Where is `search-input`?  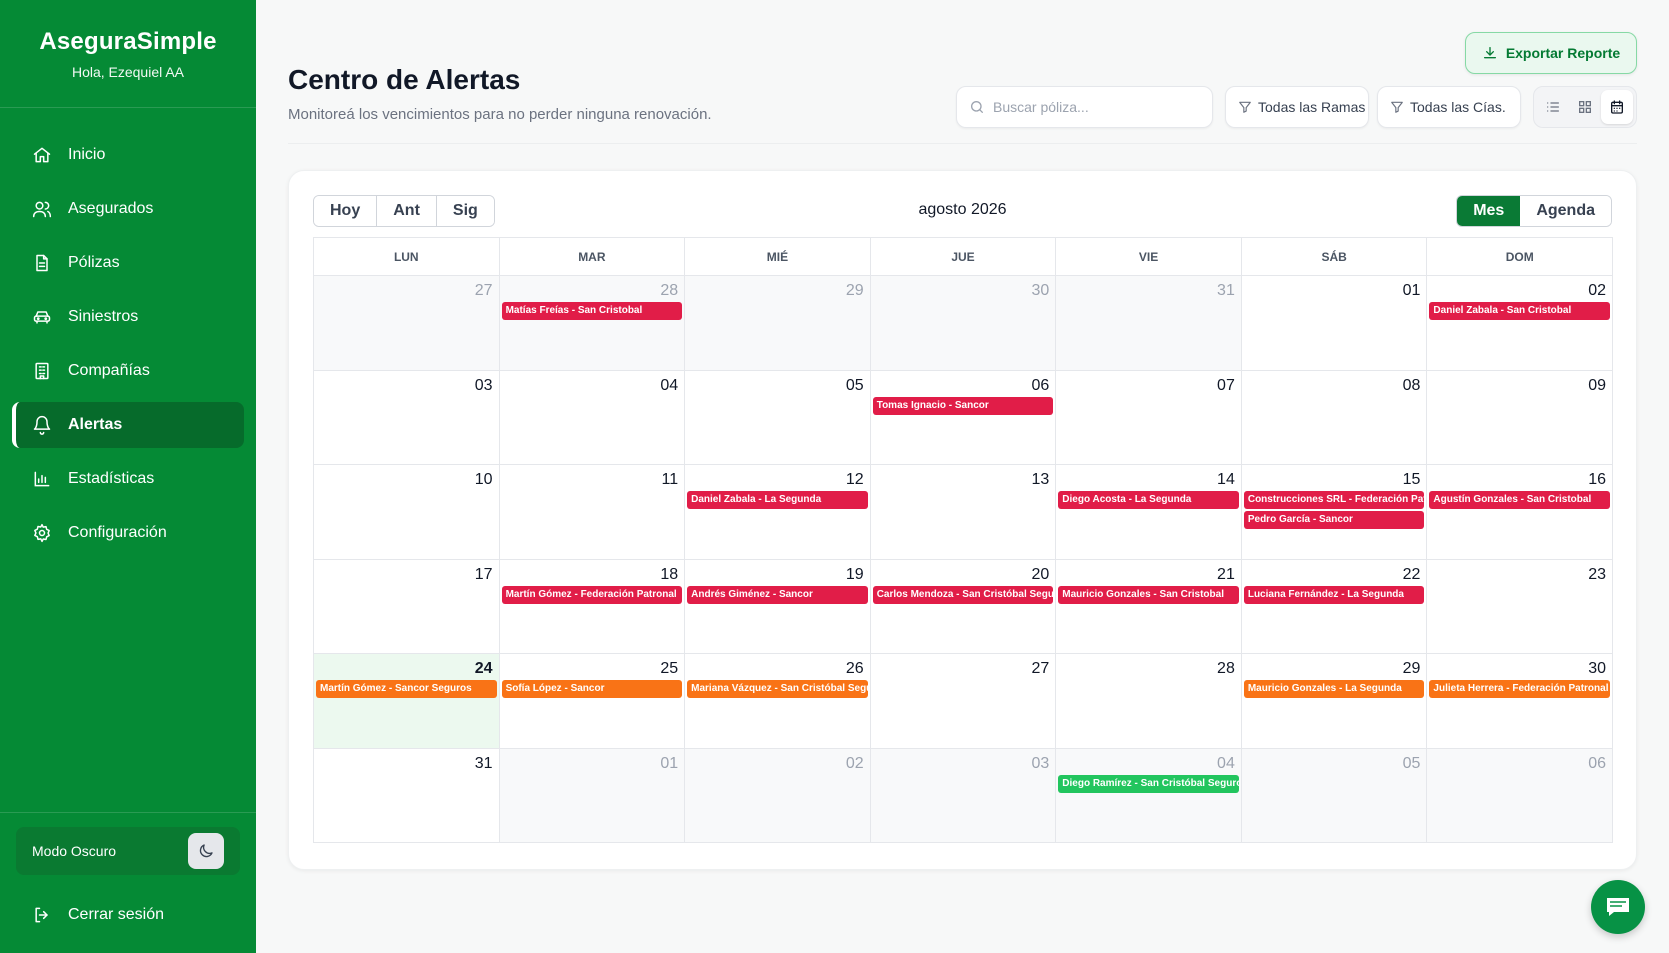
search-input is located at coordinates (1093, 107).